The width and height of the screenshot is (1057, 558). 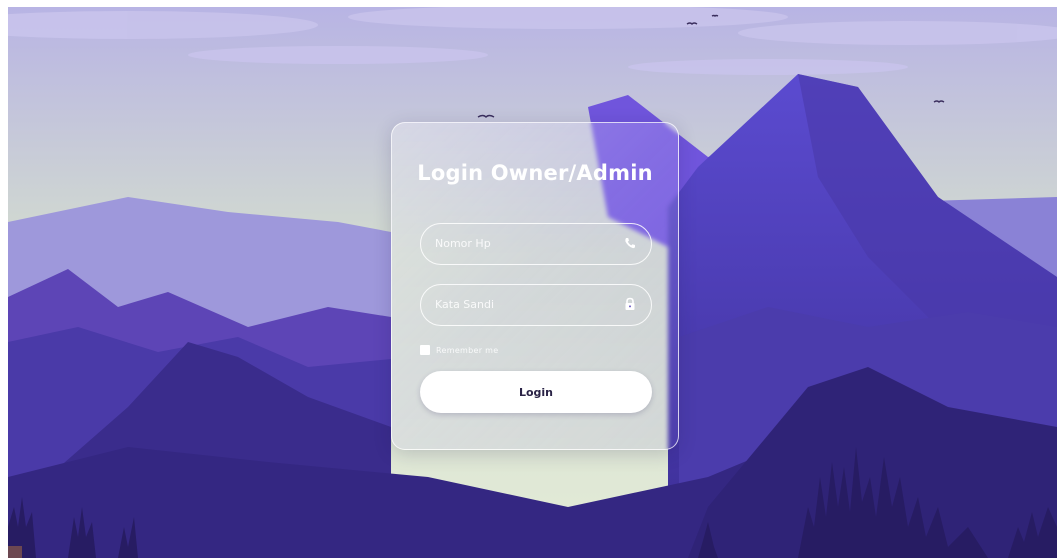 What do you see at coordinates (630, 303) in the screenshot?
I see `lock-icon` at bounding box center [630, 303].